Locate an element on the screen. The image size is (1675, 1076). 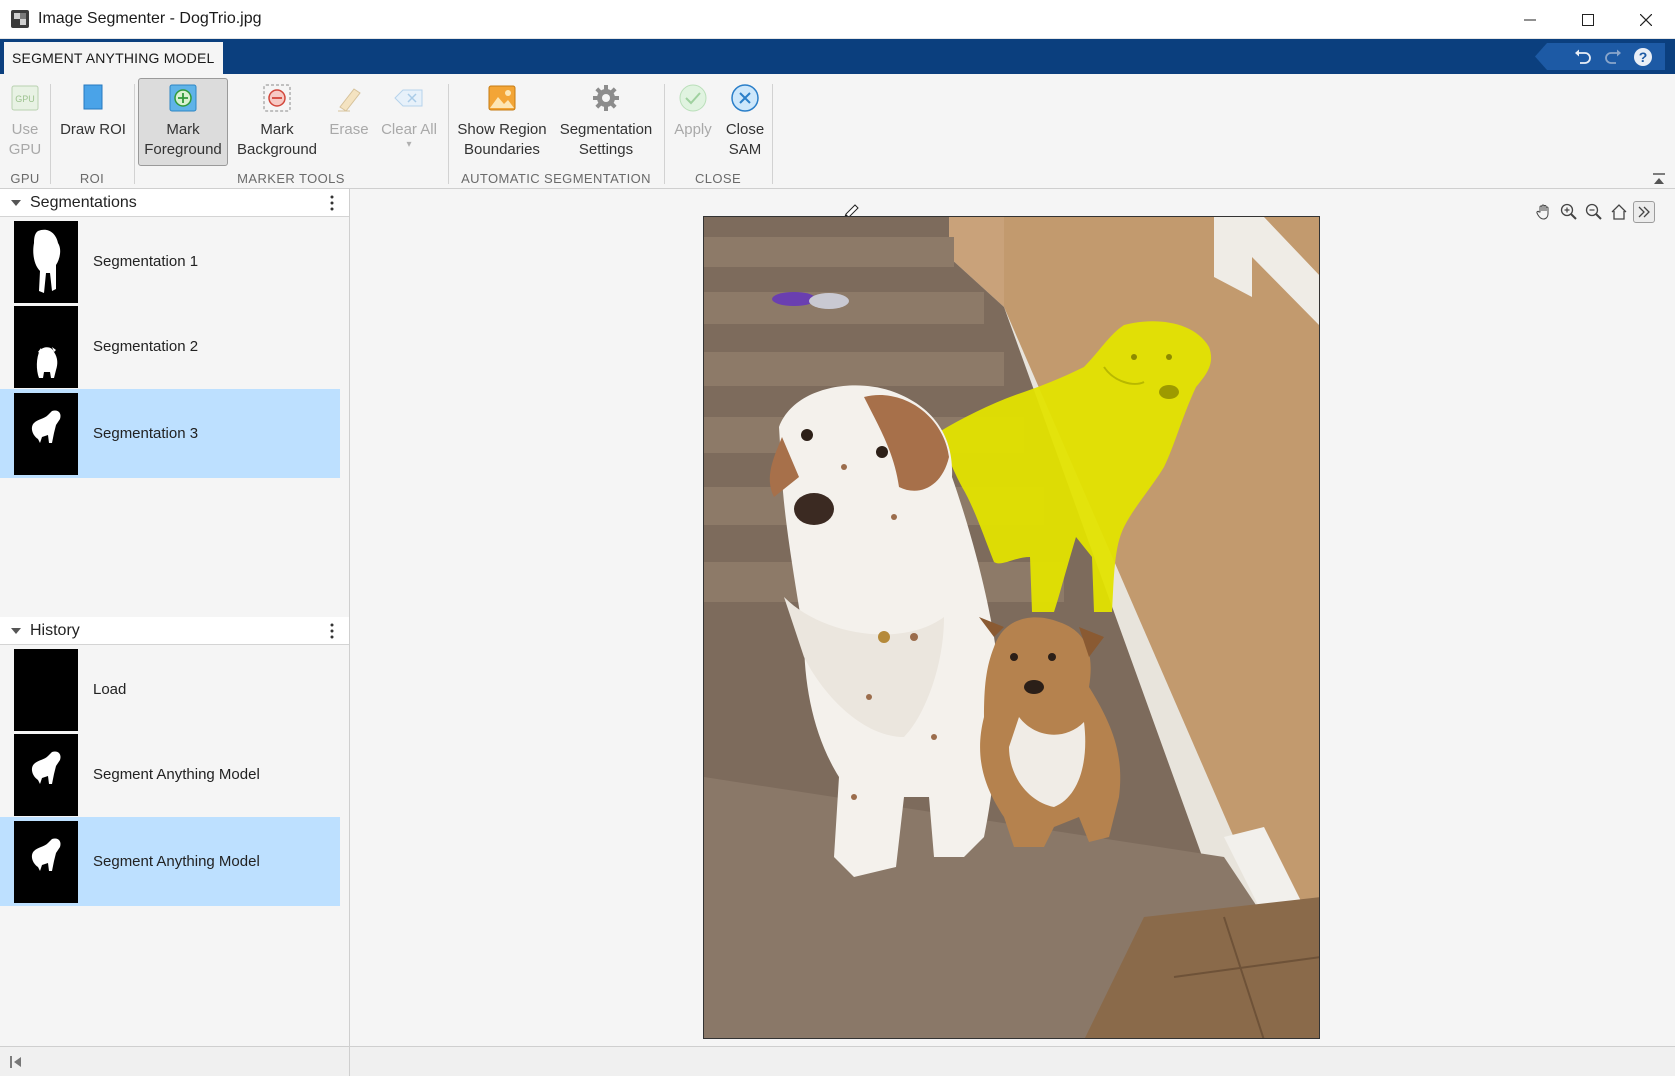
segmentation-item-1: Segmentation 1 is located at coordinates (177, 261).